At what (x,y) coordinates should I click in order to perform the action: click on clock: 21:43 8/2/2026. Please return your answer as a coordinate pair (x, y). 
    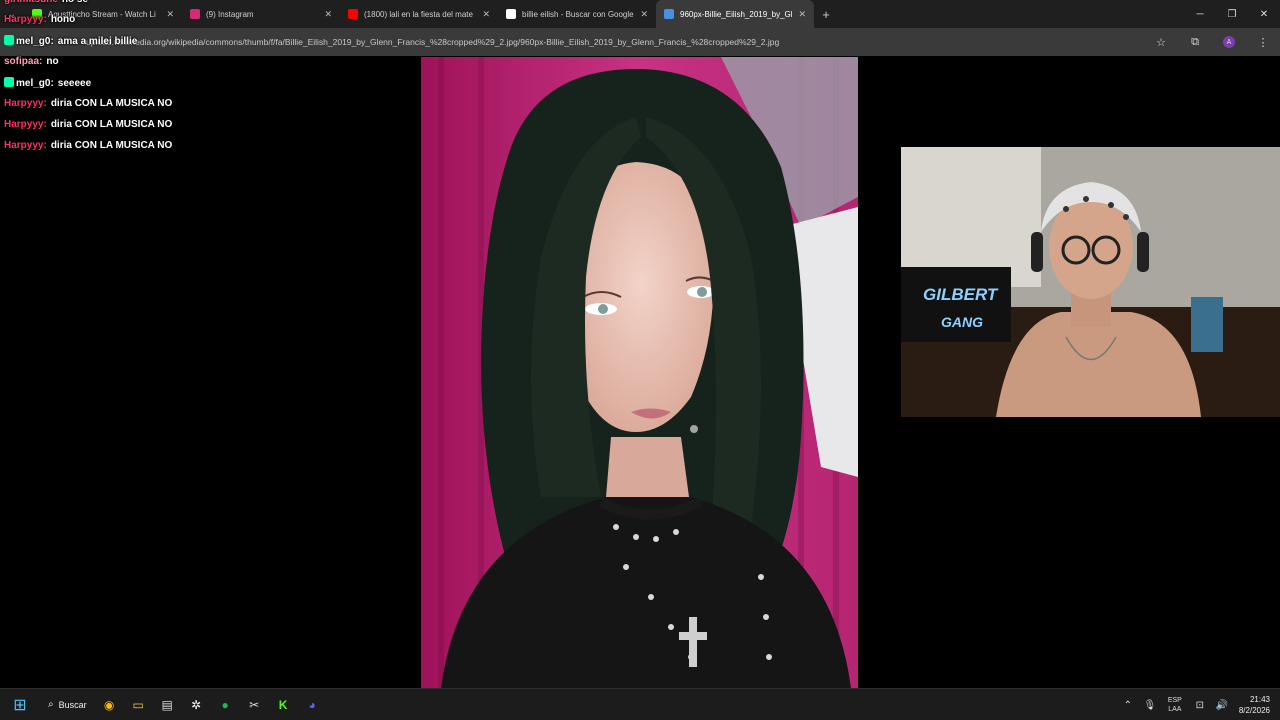
    Looking at the image, I should click on (1256, 705).